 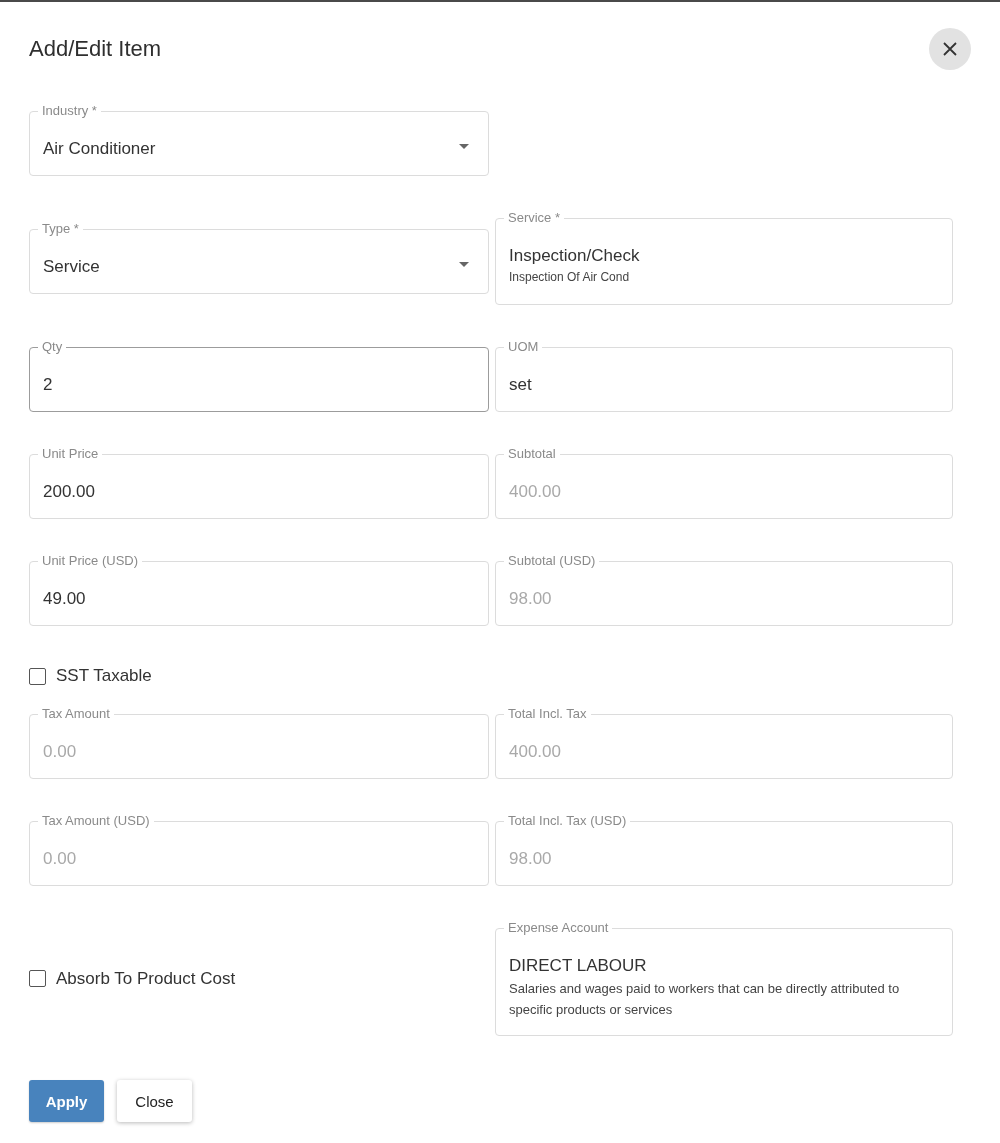 I want to click on input-field: Unit Price 200.00, so click(x=259, y=483).